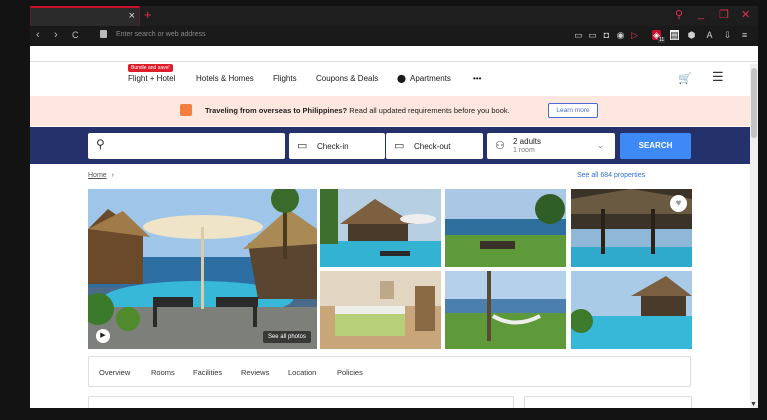 This screenshot has width=767, height=420. I want to click on tab-overview: Overview, so click(114, 372).